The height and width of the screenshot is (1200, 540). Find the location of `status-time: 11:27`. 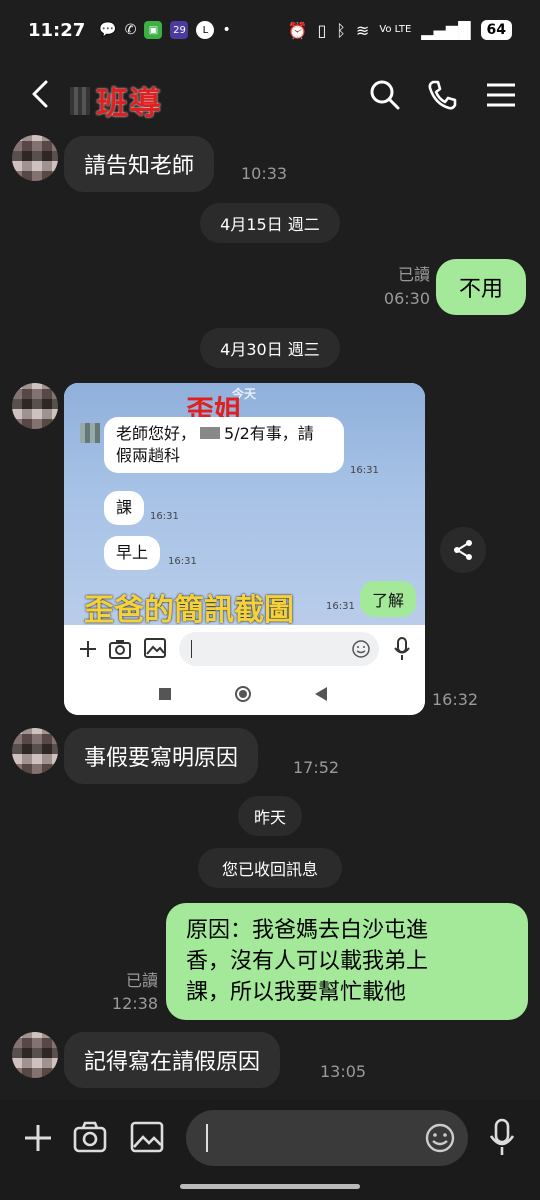

status-time: 11:27 is located at coordinates (57, 30).